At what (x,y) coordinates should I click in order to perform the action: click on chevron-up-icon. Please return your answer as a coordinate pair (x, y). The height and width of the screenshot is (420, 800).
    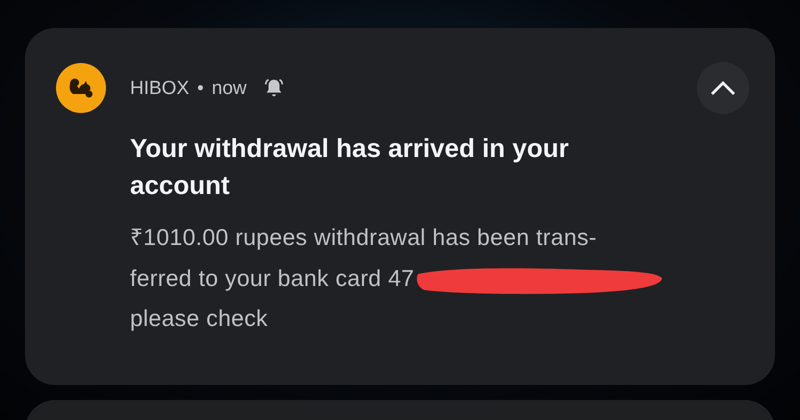
    Looking at the image, I should click on (723, 88).